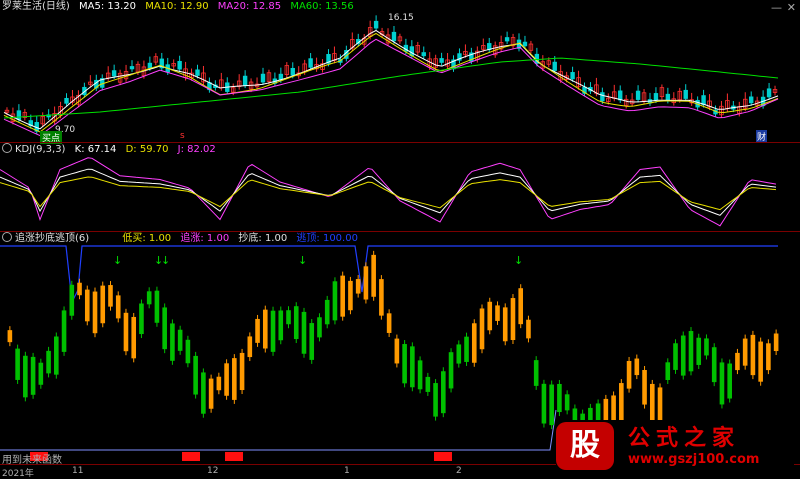  I want to click on axis-label-dec: 12, so click(213, 471).